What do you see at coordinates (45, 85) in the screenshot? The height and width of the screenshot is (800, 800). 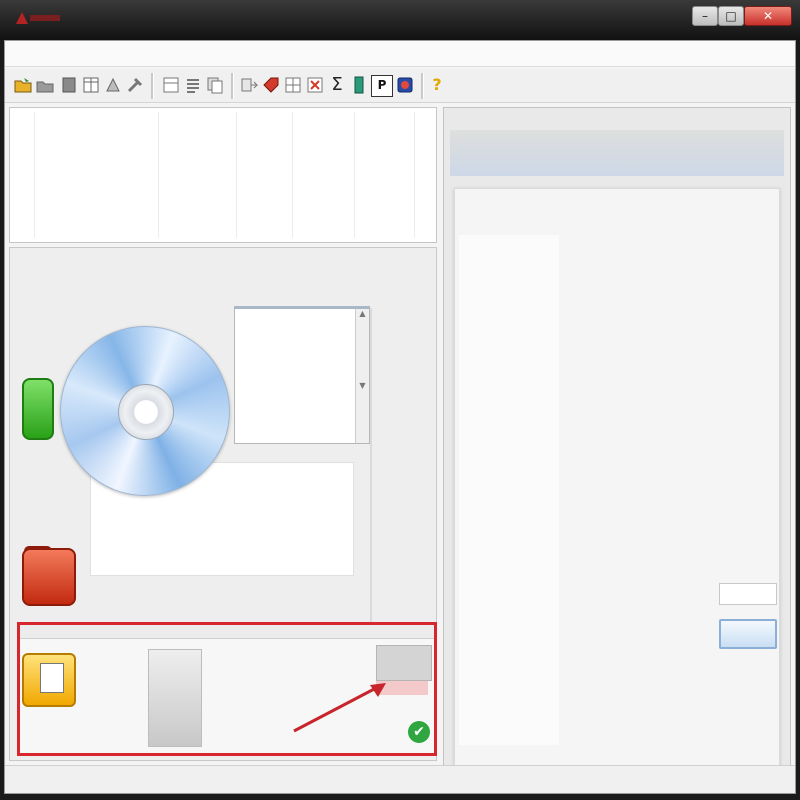 I see `open-file-icon` at bounding box center [45, 85].